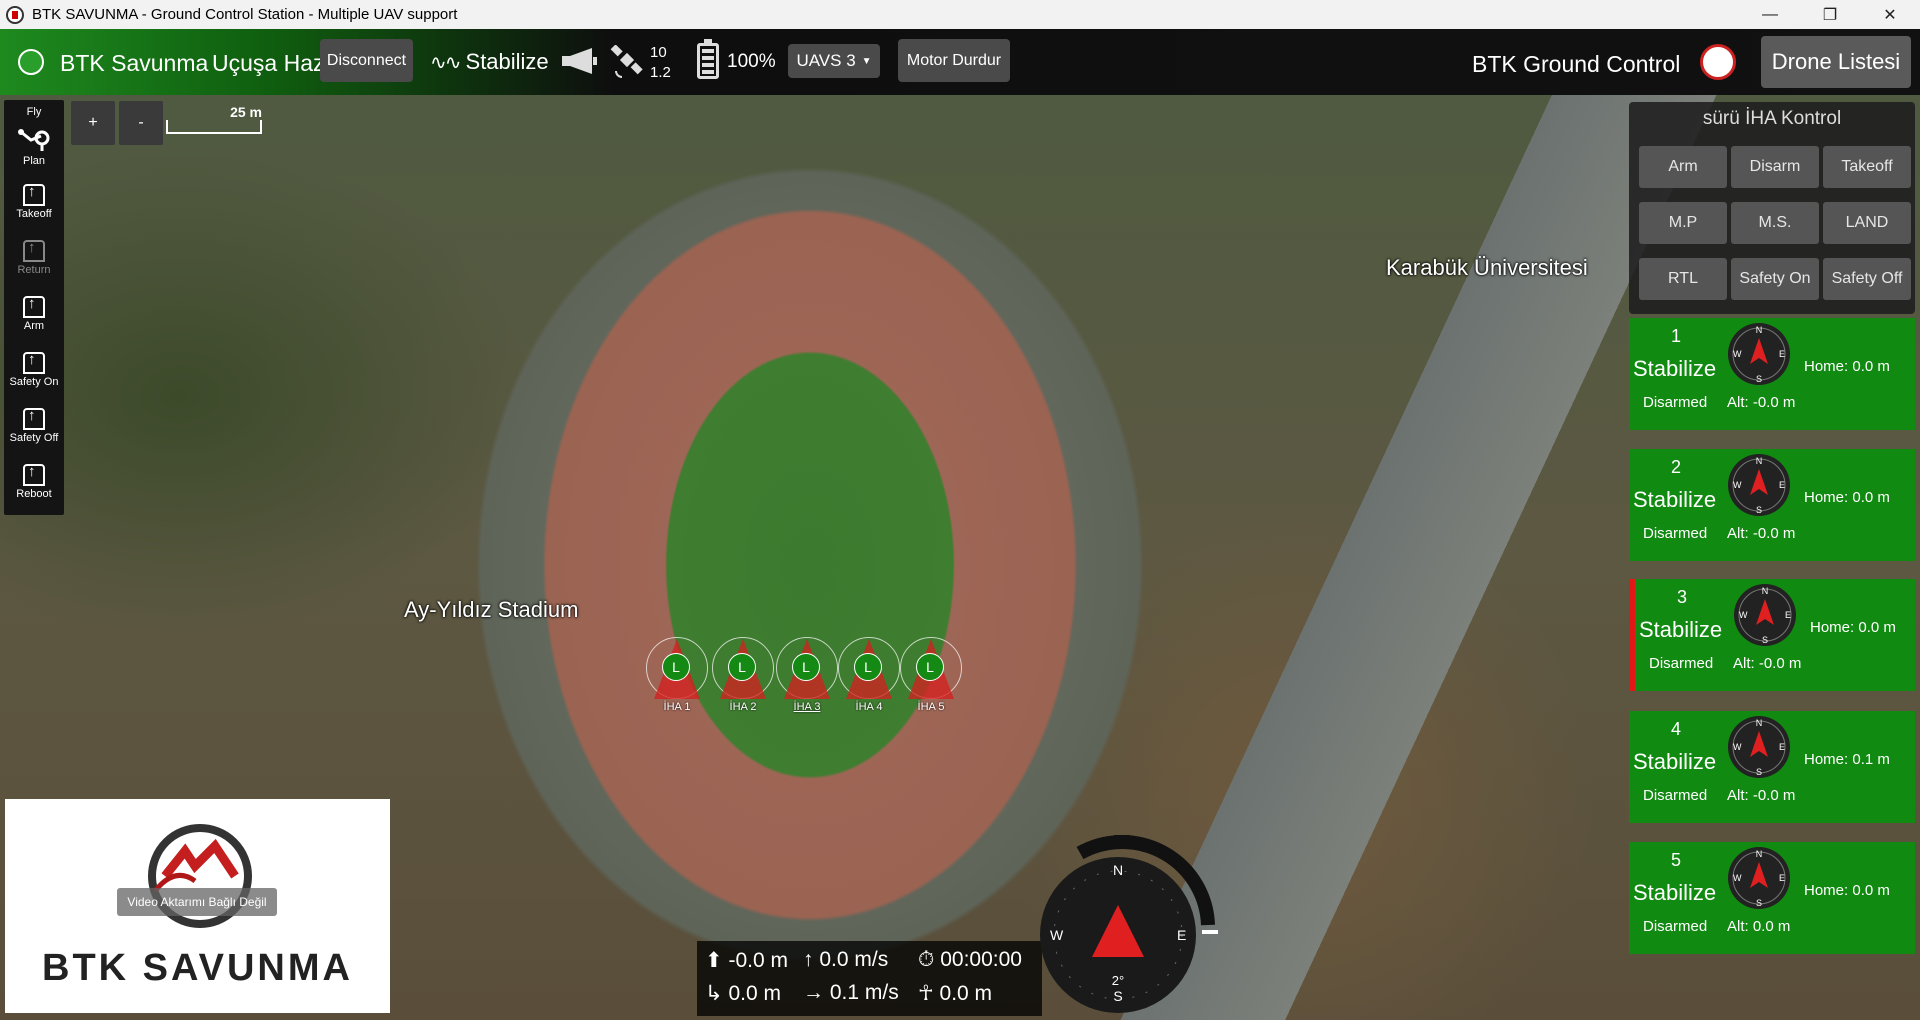 This screenshot has height=1020, width=1920. Describe the element at coordinates (1676, 467) in the screenshot. I see `drone-id: 2` at that location.